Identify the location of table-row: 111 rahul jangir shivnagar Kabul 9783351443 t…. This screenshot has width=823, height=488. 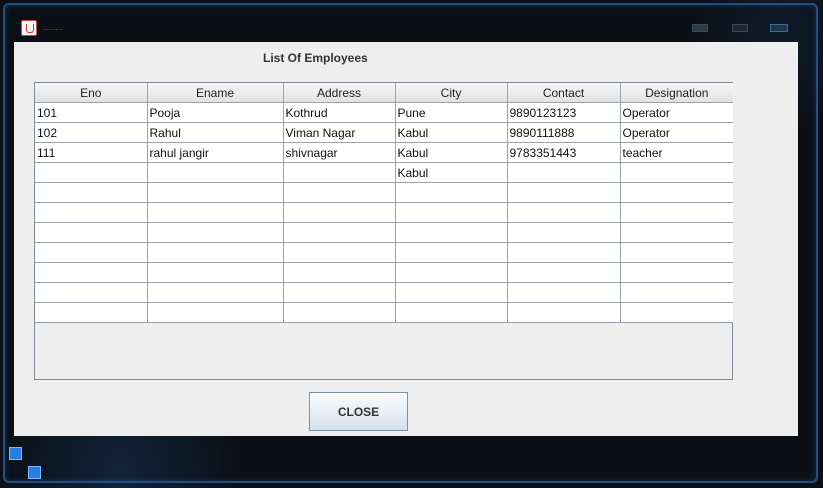
(384, 152).